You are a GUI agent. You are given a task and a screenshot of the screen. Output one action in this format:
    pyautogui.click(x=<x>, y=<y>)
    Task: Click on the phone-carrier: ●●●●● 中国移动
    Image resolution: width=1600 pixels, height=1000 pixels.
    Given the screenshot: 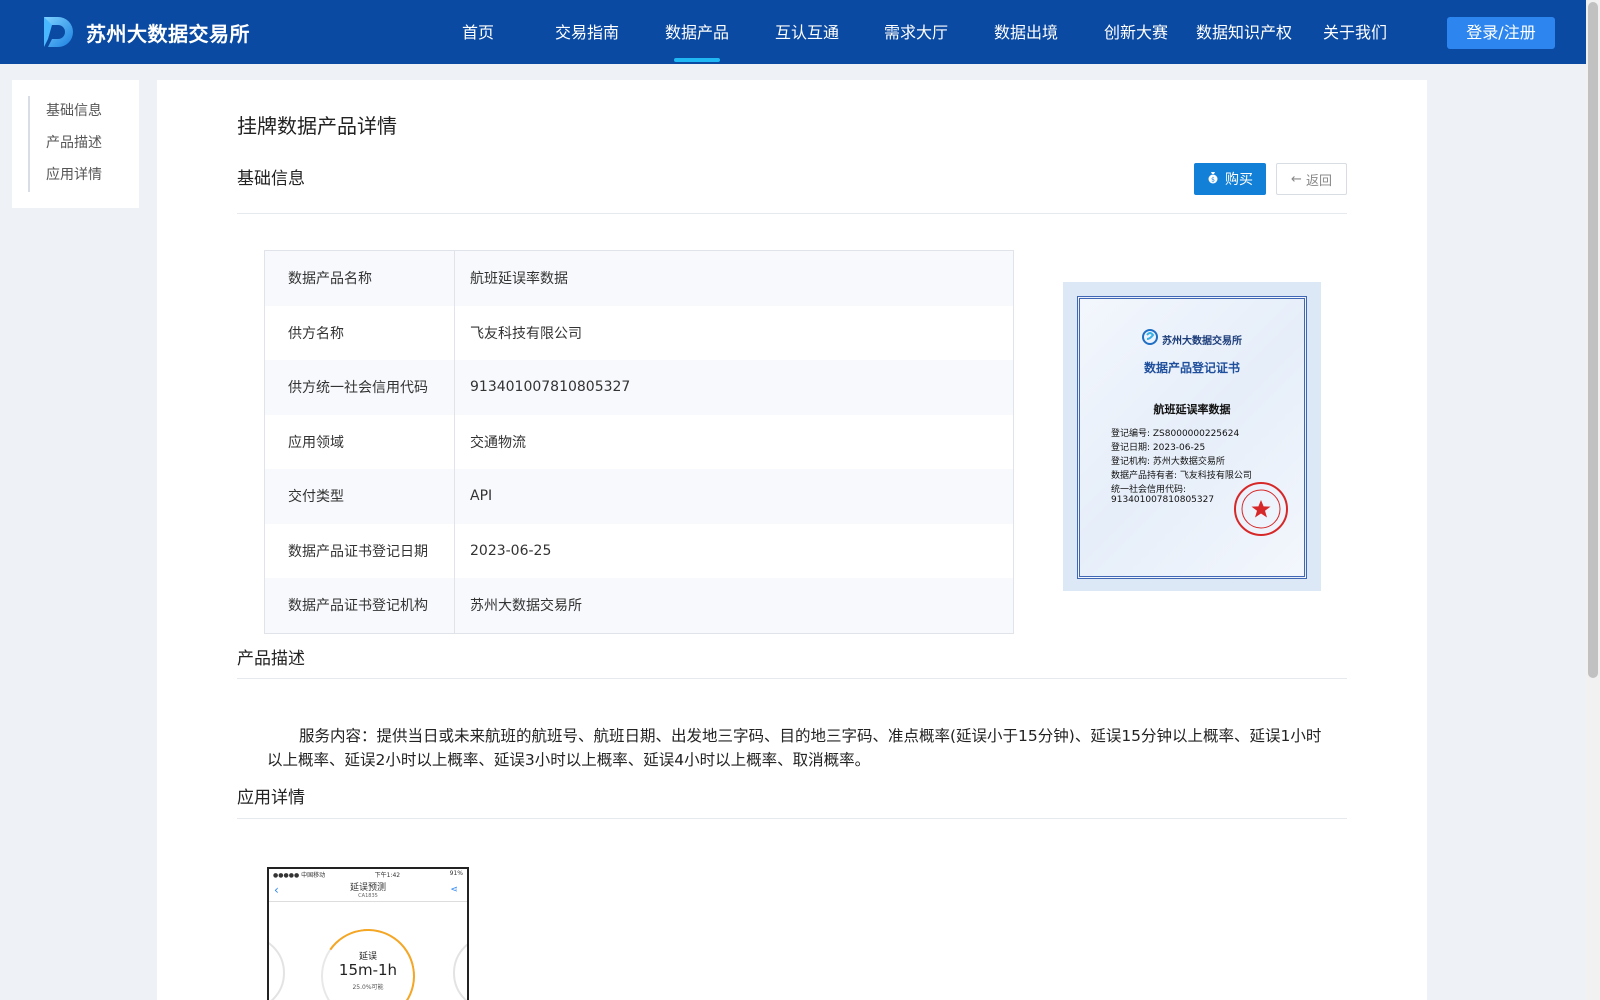 What is the action you would take?
    pyautogui.click(x=299, y=875)
    